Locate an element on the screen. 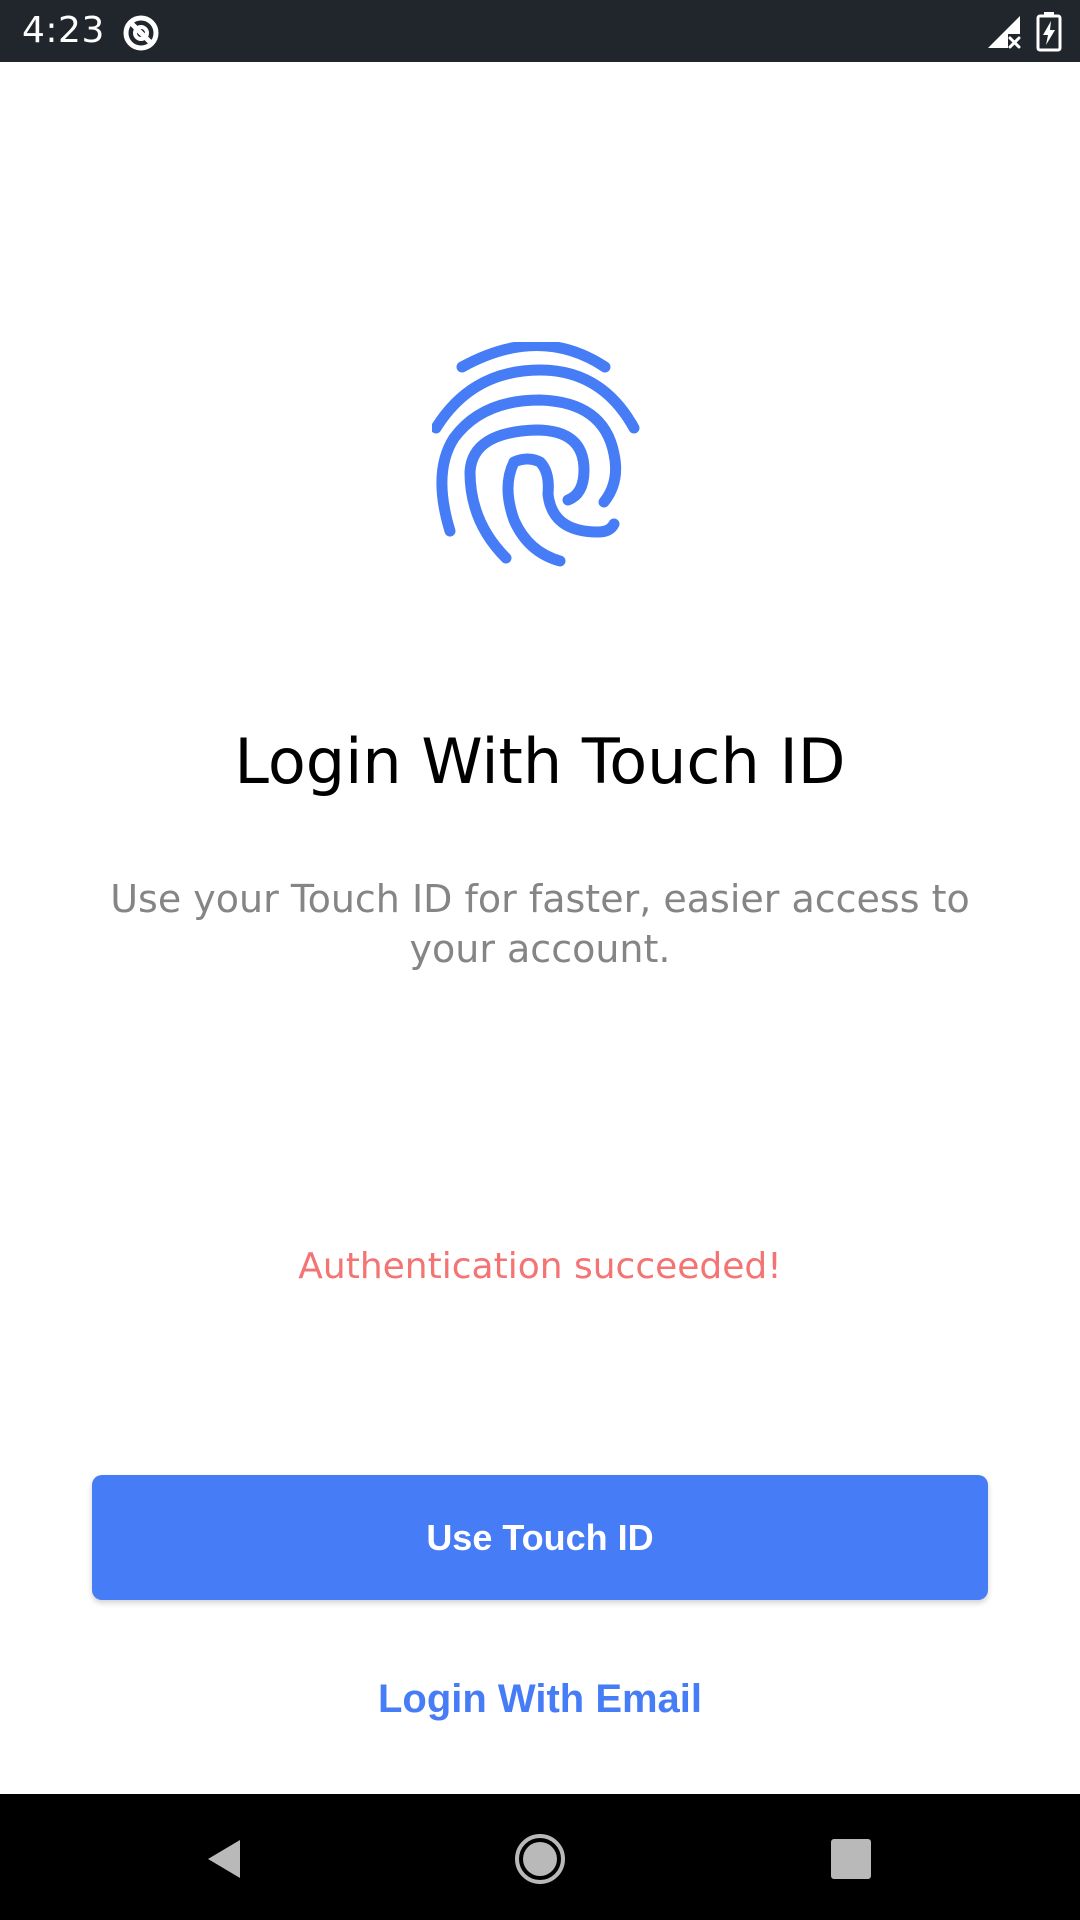 The image size is (1080, 1920). authentication-status-message: Authentication succeeded! is located at coordinates (540, 1266).